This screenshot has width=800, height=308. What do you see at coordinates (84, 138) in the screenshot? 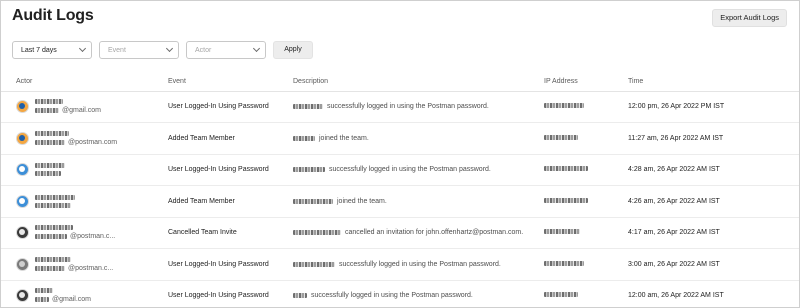
I see `actor-cell: @postman.com` at bounding box center [84, 138].